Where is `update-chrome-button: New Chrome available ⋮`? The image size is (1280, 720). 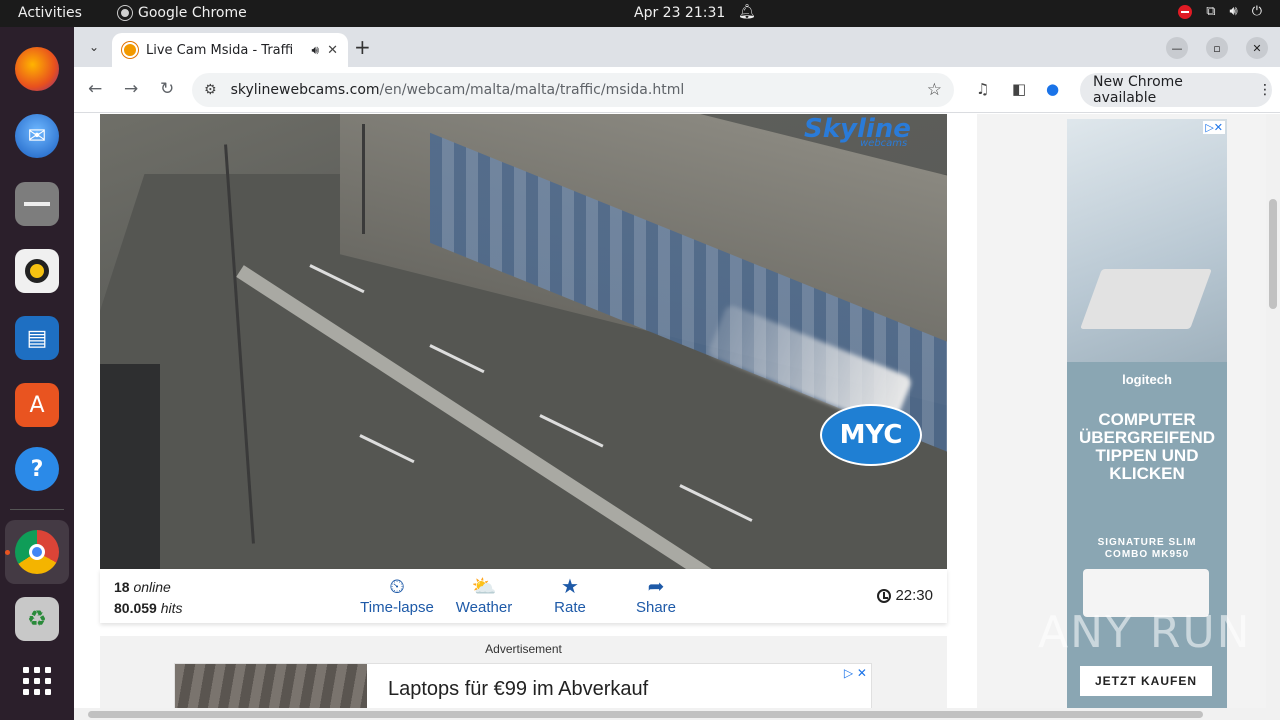
update-chrome-button: New Chrome available ⋮ is located at coordinates (1176, 90).